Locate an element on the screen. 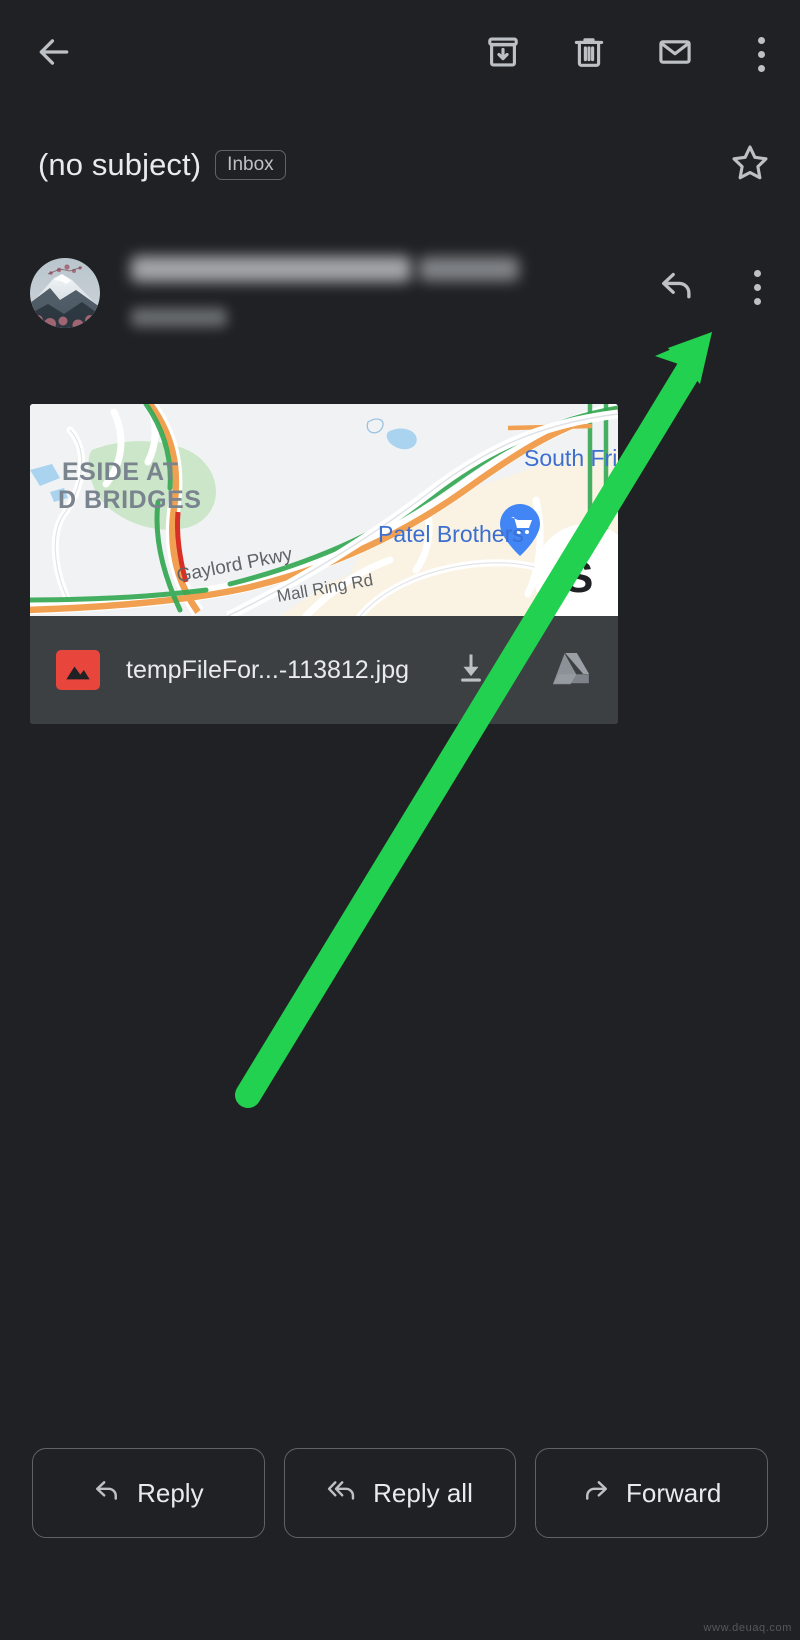 Image resolution: width=800 pixels, height=1640 pixels. arrow-left-icon is located at coordinates (54, 54).